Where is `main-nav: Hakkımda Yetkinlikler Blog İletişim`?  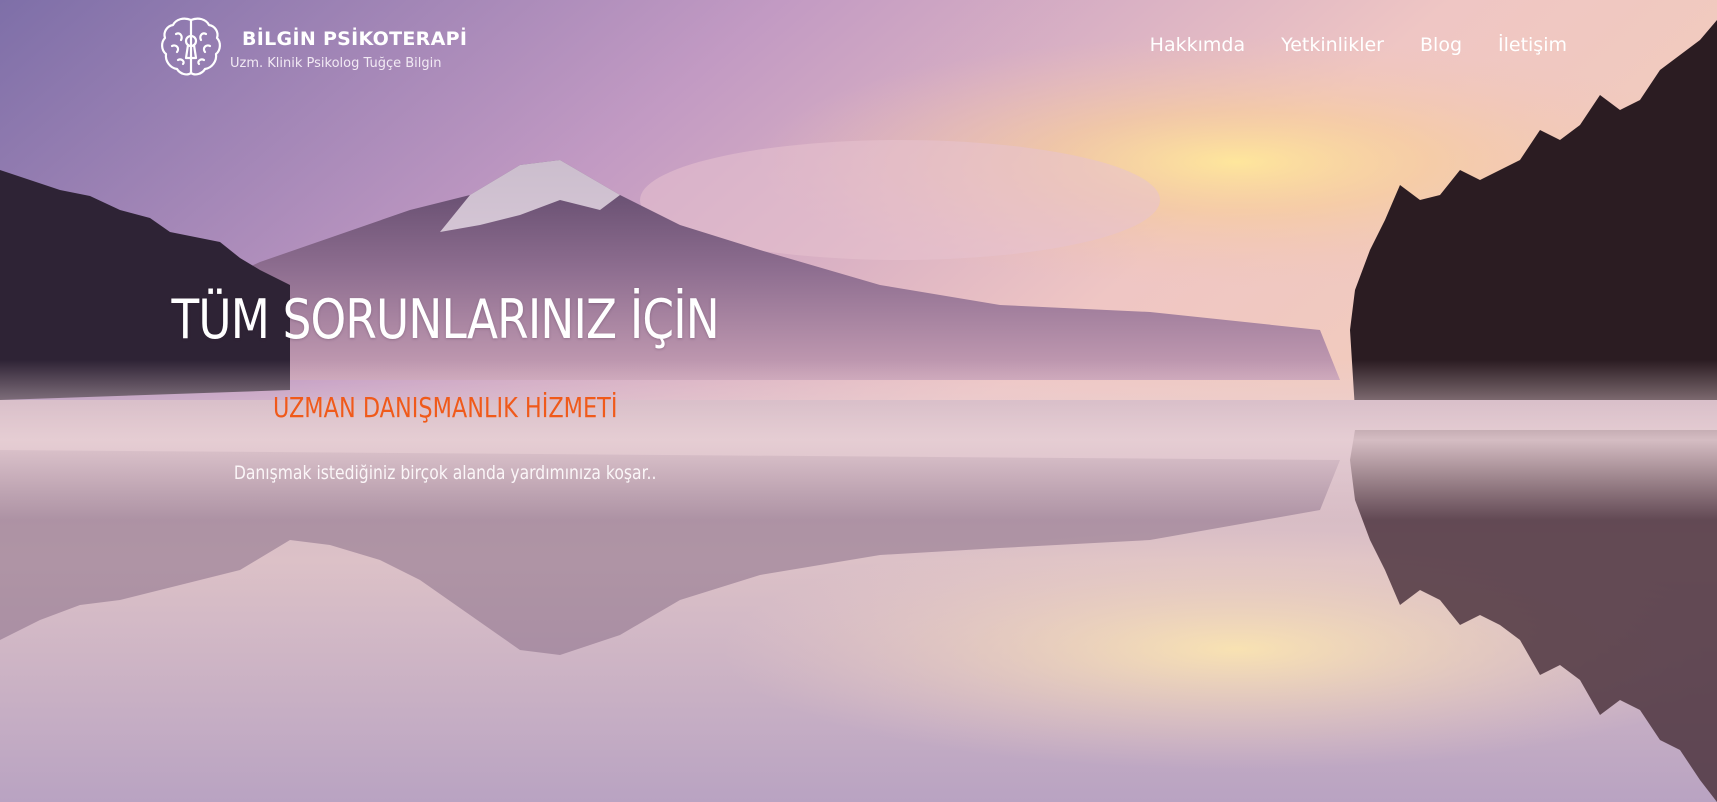 main-nav: Hakkımda Yetkinlikler Blog İletişim is located at coordinates (1340, 45).